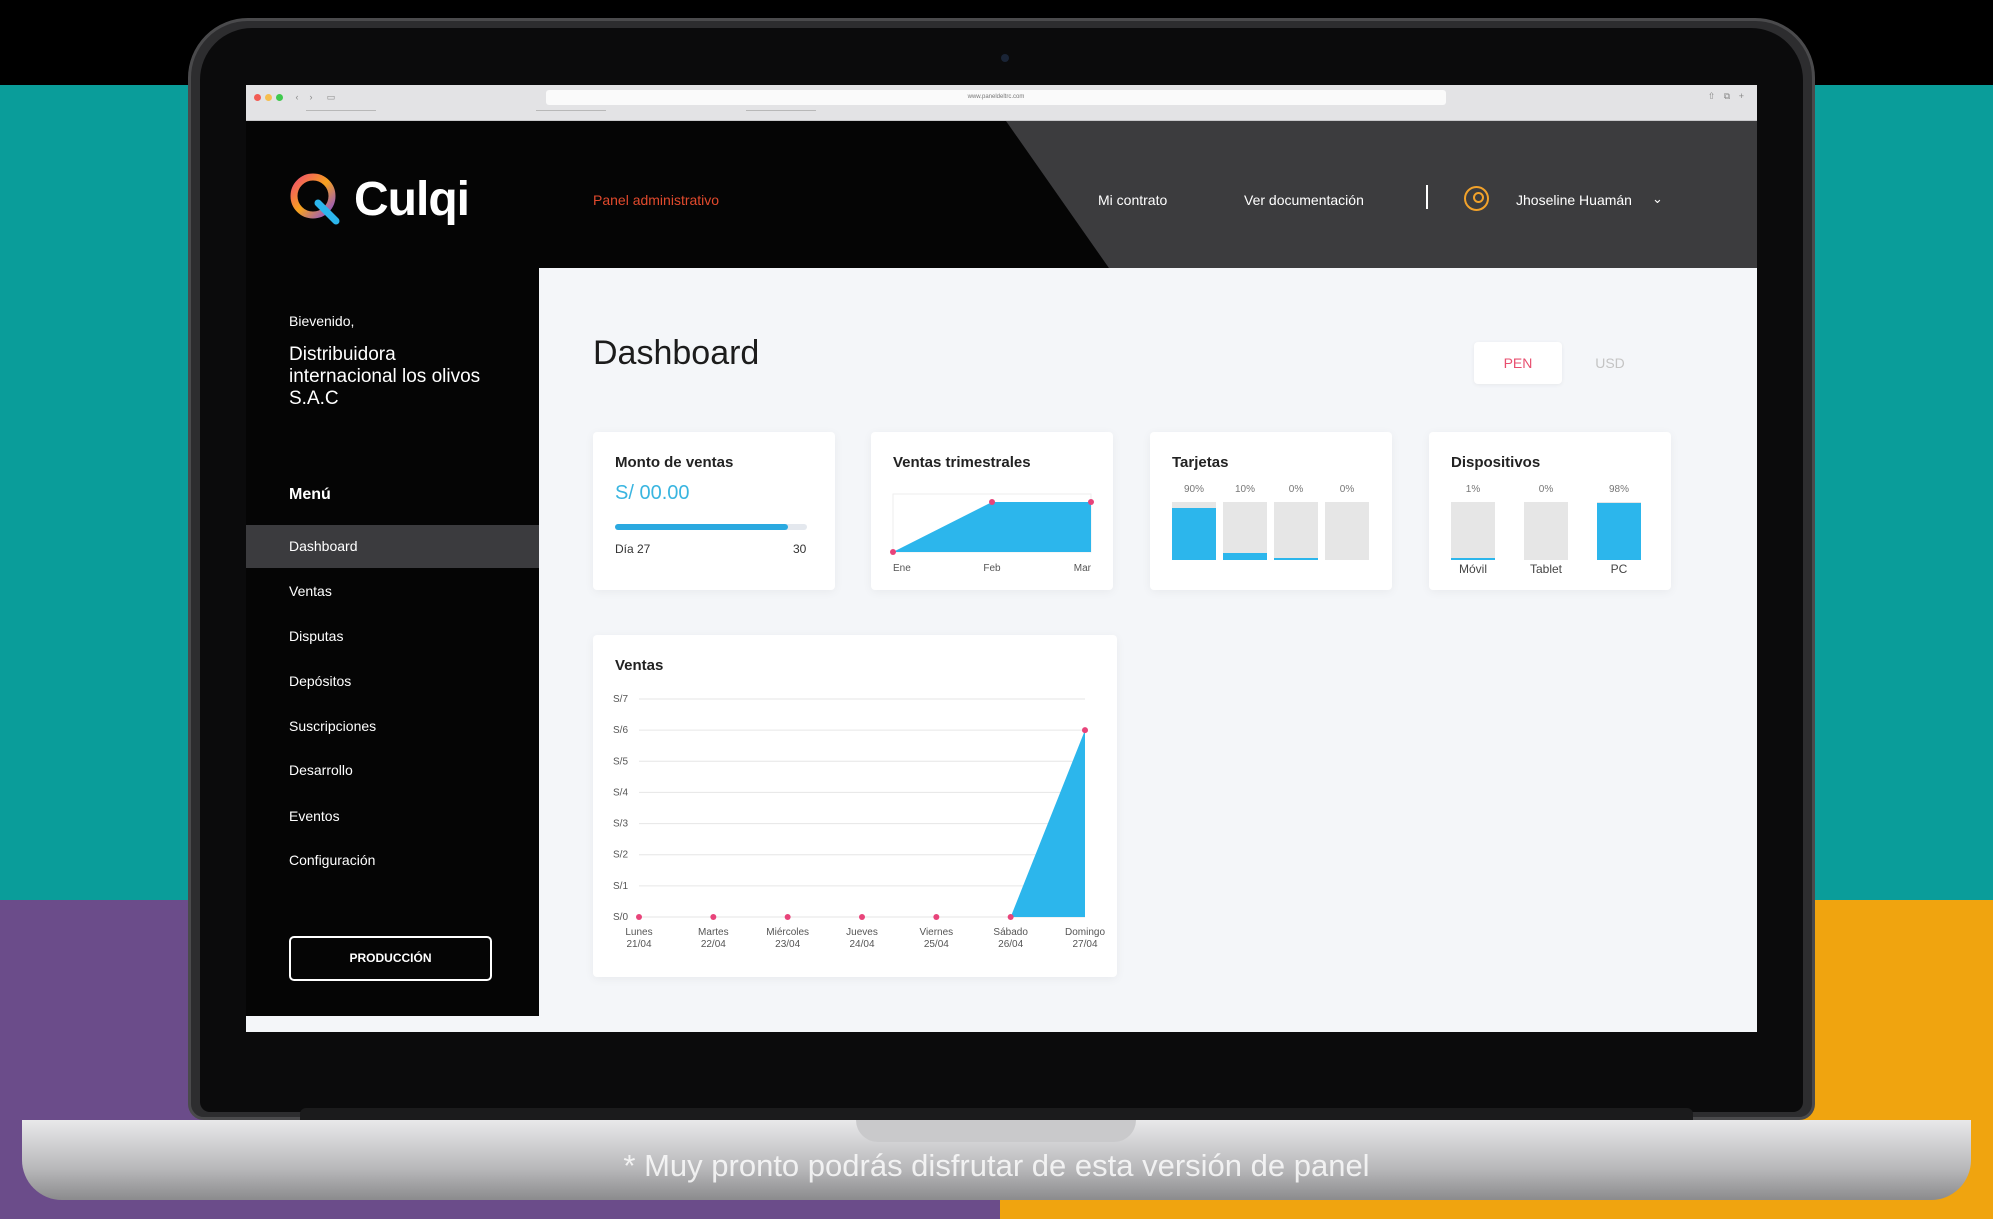 This screenshot has height=1219, width=1993. I want to click on x-tick-date-label: 27/04, so click(1084, 944).